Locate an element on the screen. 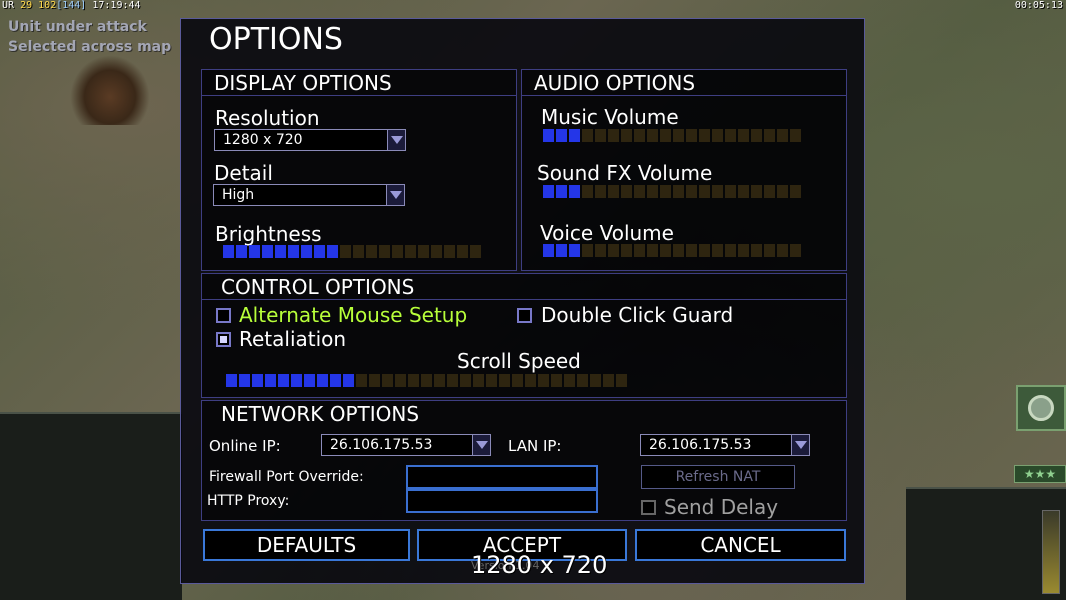 Image resolution: width=1066 pixels, height=600 pixels. lan-ip-dropdown: 26.106.175.53 is located at coordinates (725, 445).